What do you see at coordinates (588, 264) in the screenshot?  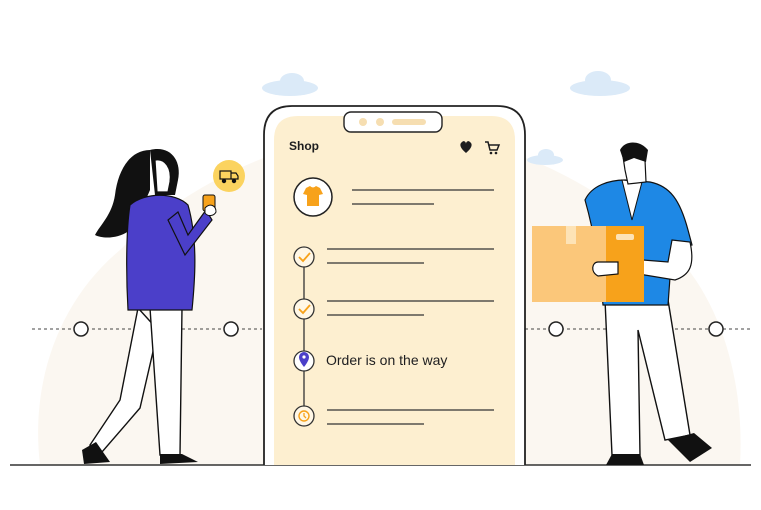 I see `package-box-icon` at bounding box center [588, 264].